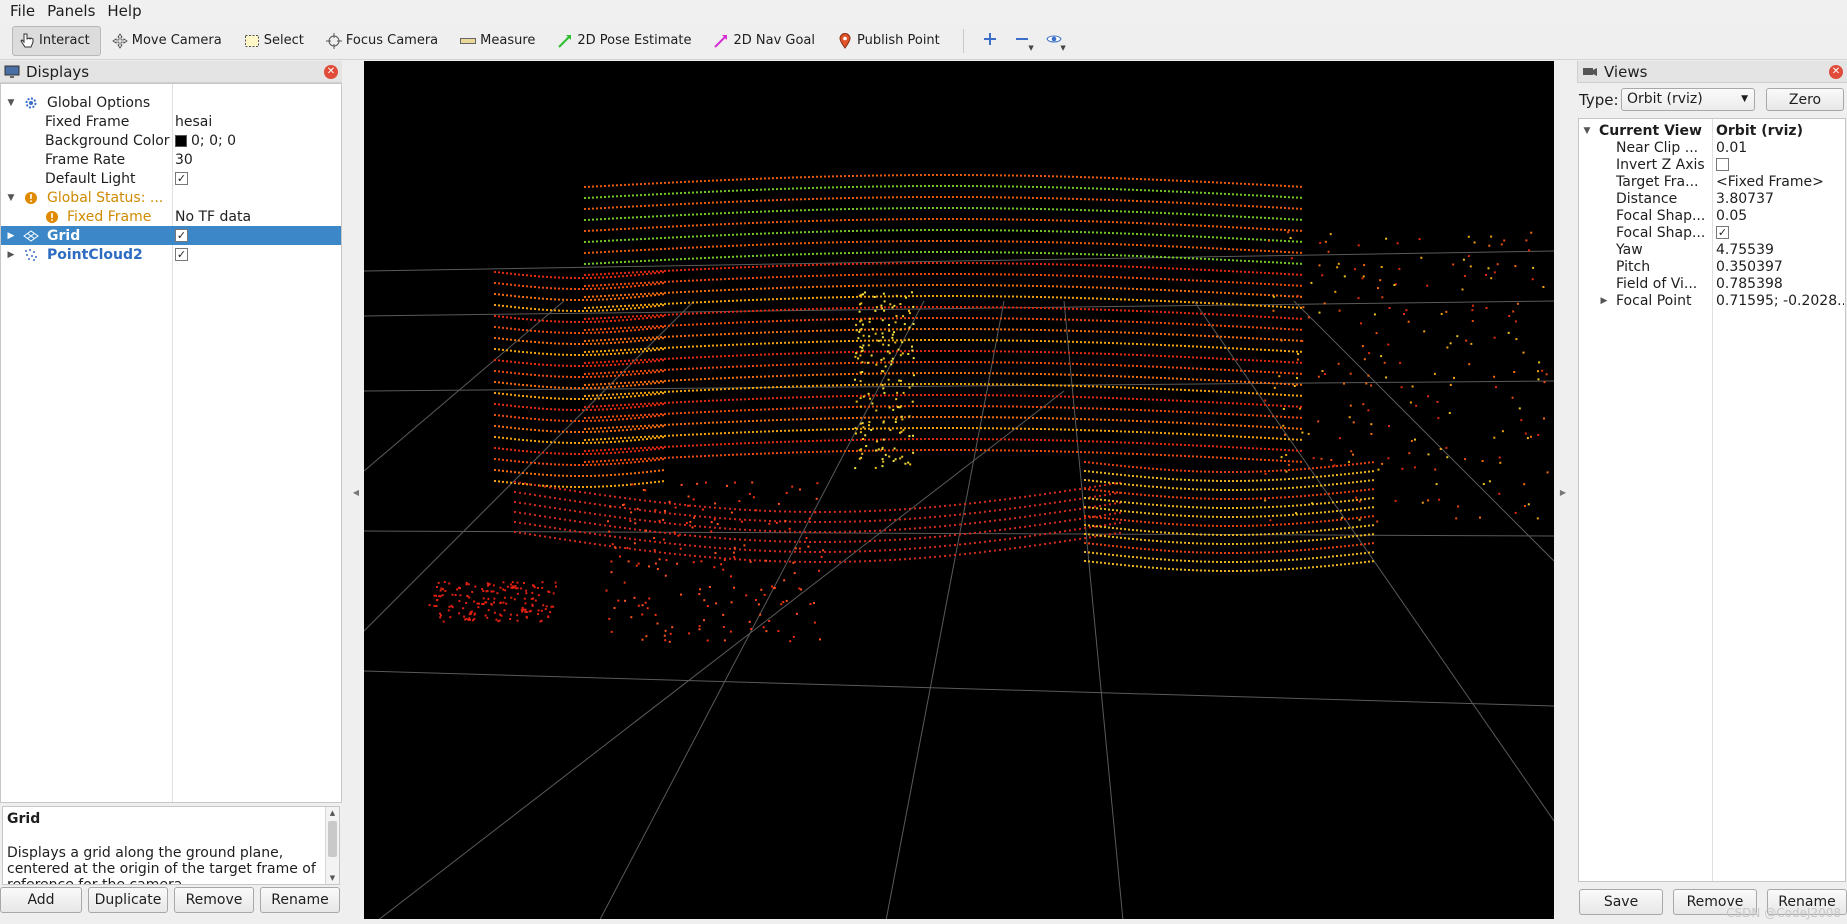 The image size is (1847, 924). Describe the element at coordinates (205, 141) in the screenshot. I see `background-color-value: 0; 0; 0` at that location.